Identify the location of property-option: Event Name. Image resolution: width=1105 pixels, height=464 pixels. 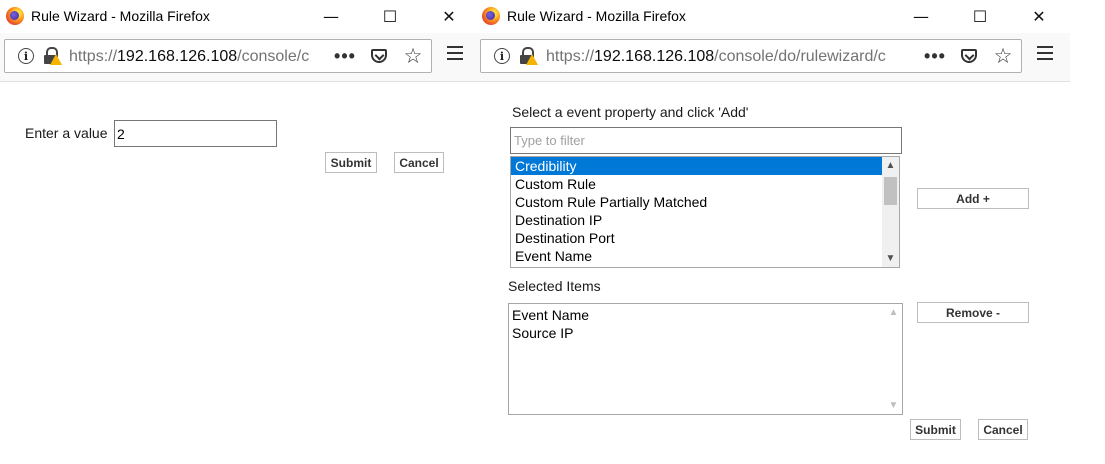
(705, 256).